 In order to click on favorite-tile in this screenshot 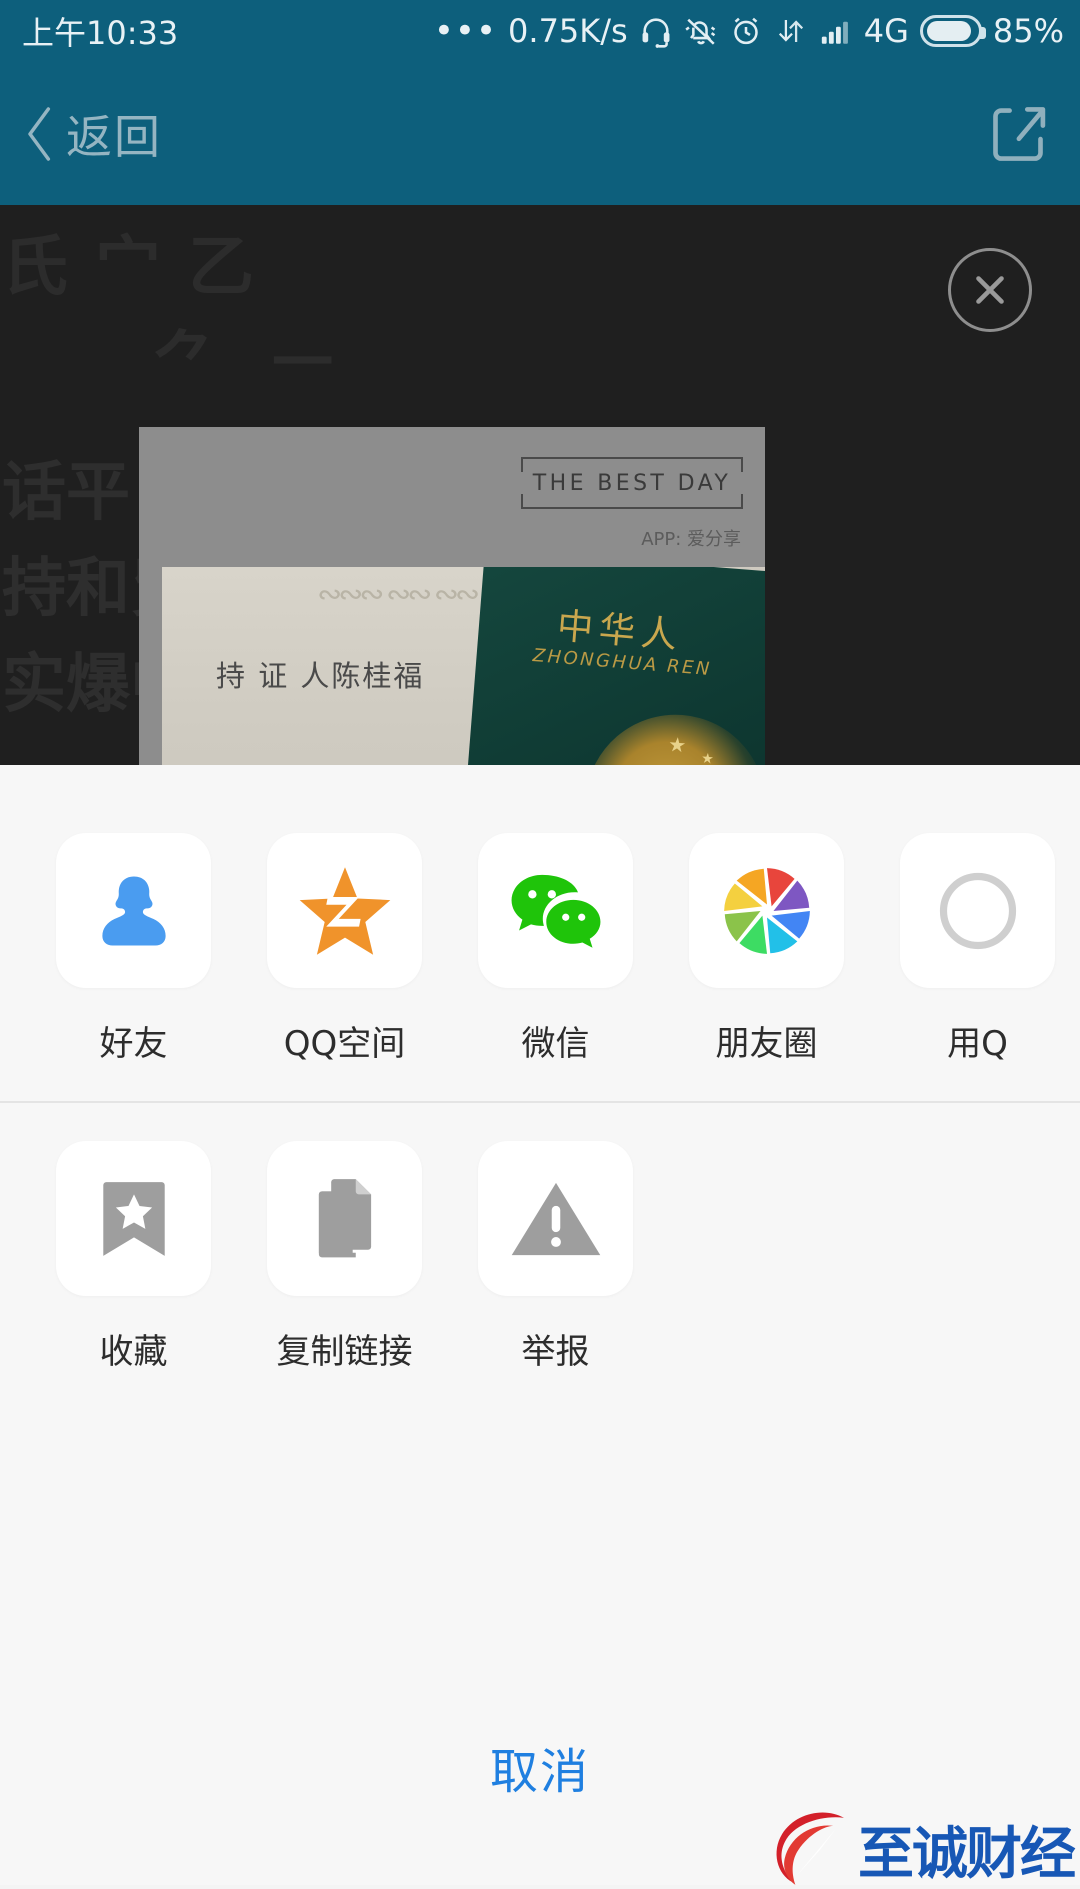, I will do `click(133, 1218)`.